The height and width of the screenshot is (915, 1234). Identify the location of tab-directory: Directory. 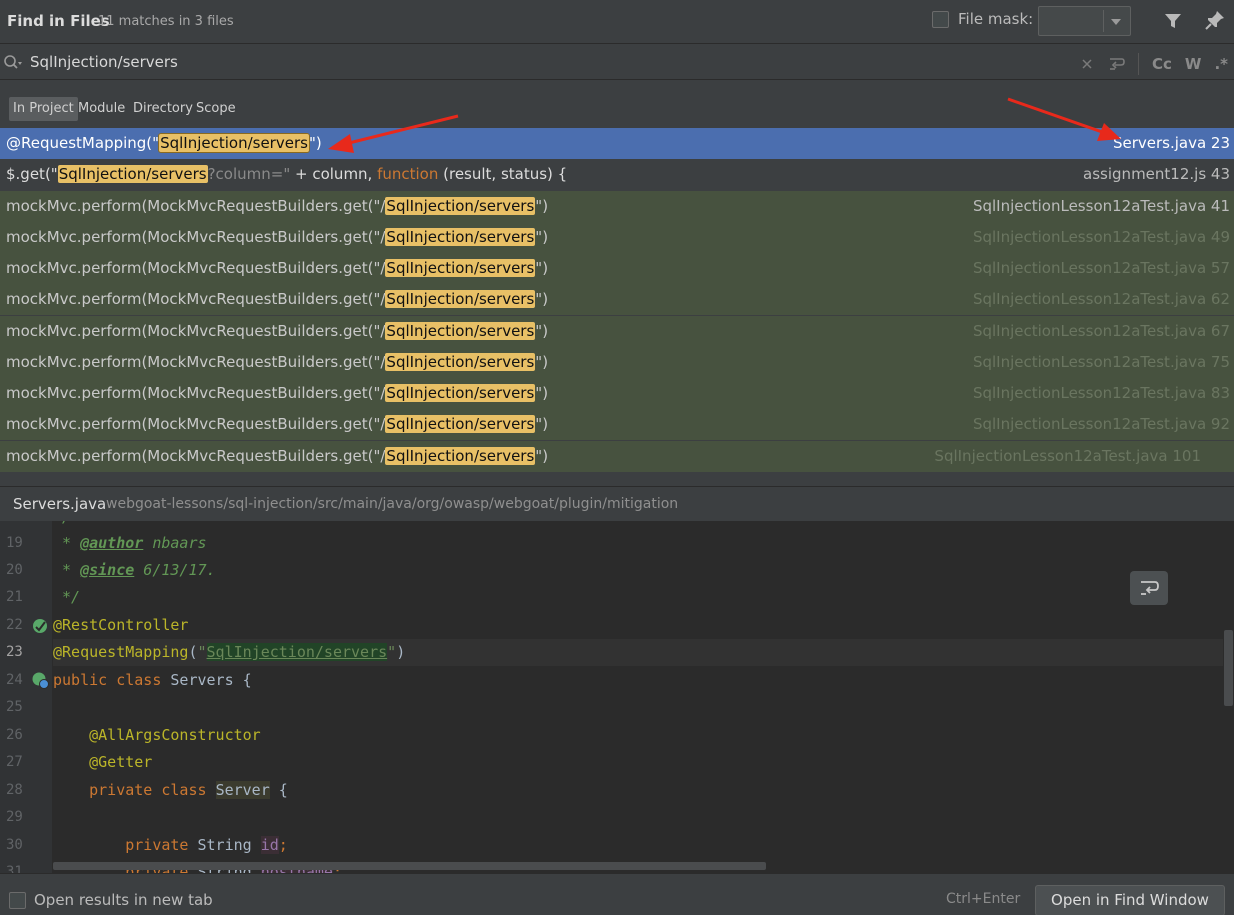
(163, 109).